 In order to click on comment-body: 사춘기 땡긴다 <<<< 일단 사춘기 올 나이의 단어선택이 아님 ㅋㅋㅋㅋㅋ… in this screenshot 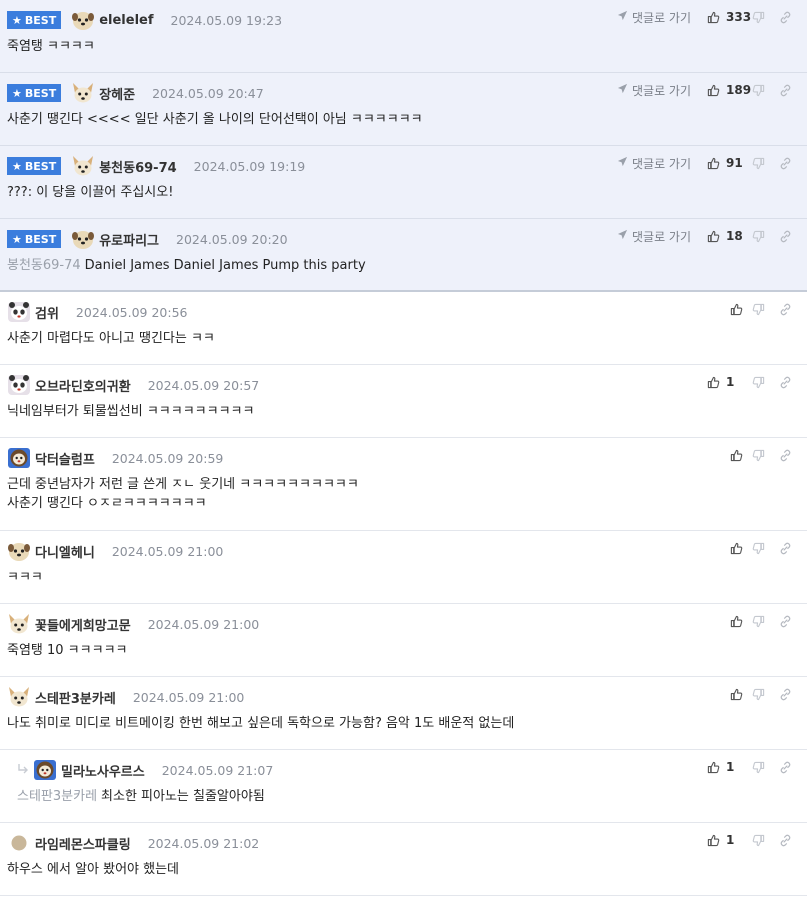, I will do `click(403, 116)`.